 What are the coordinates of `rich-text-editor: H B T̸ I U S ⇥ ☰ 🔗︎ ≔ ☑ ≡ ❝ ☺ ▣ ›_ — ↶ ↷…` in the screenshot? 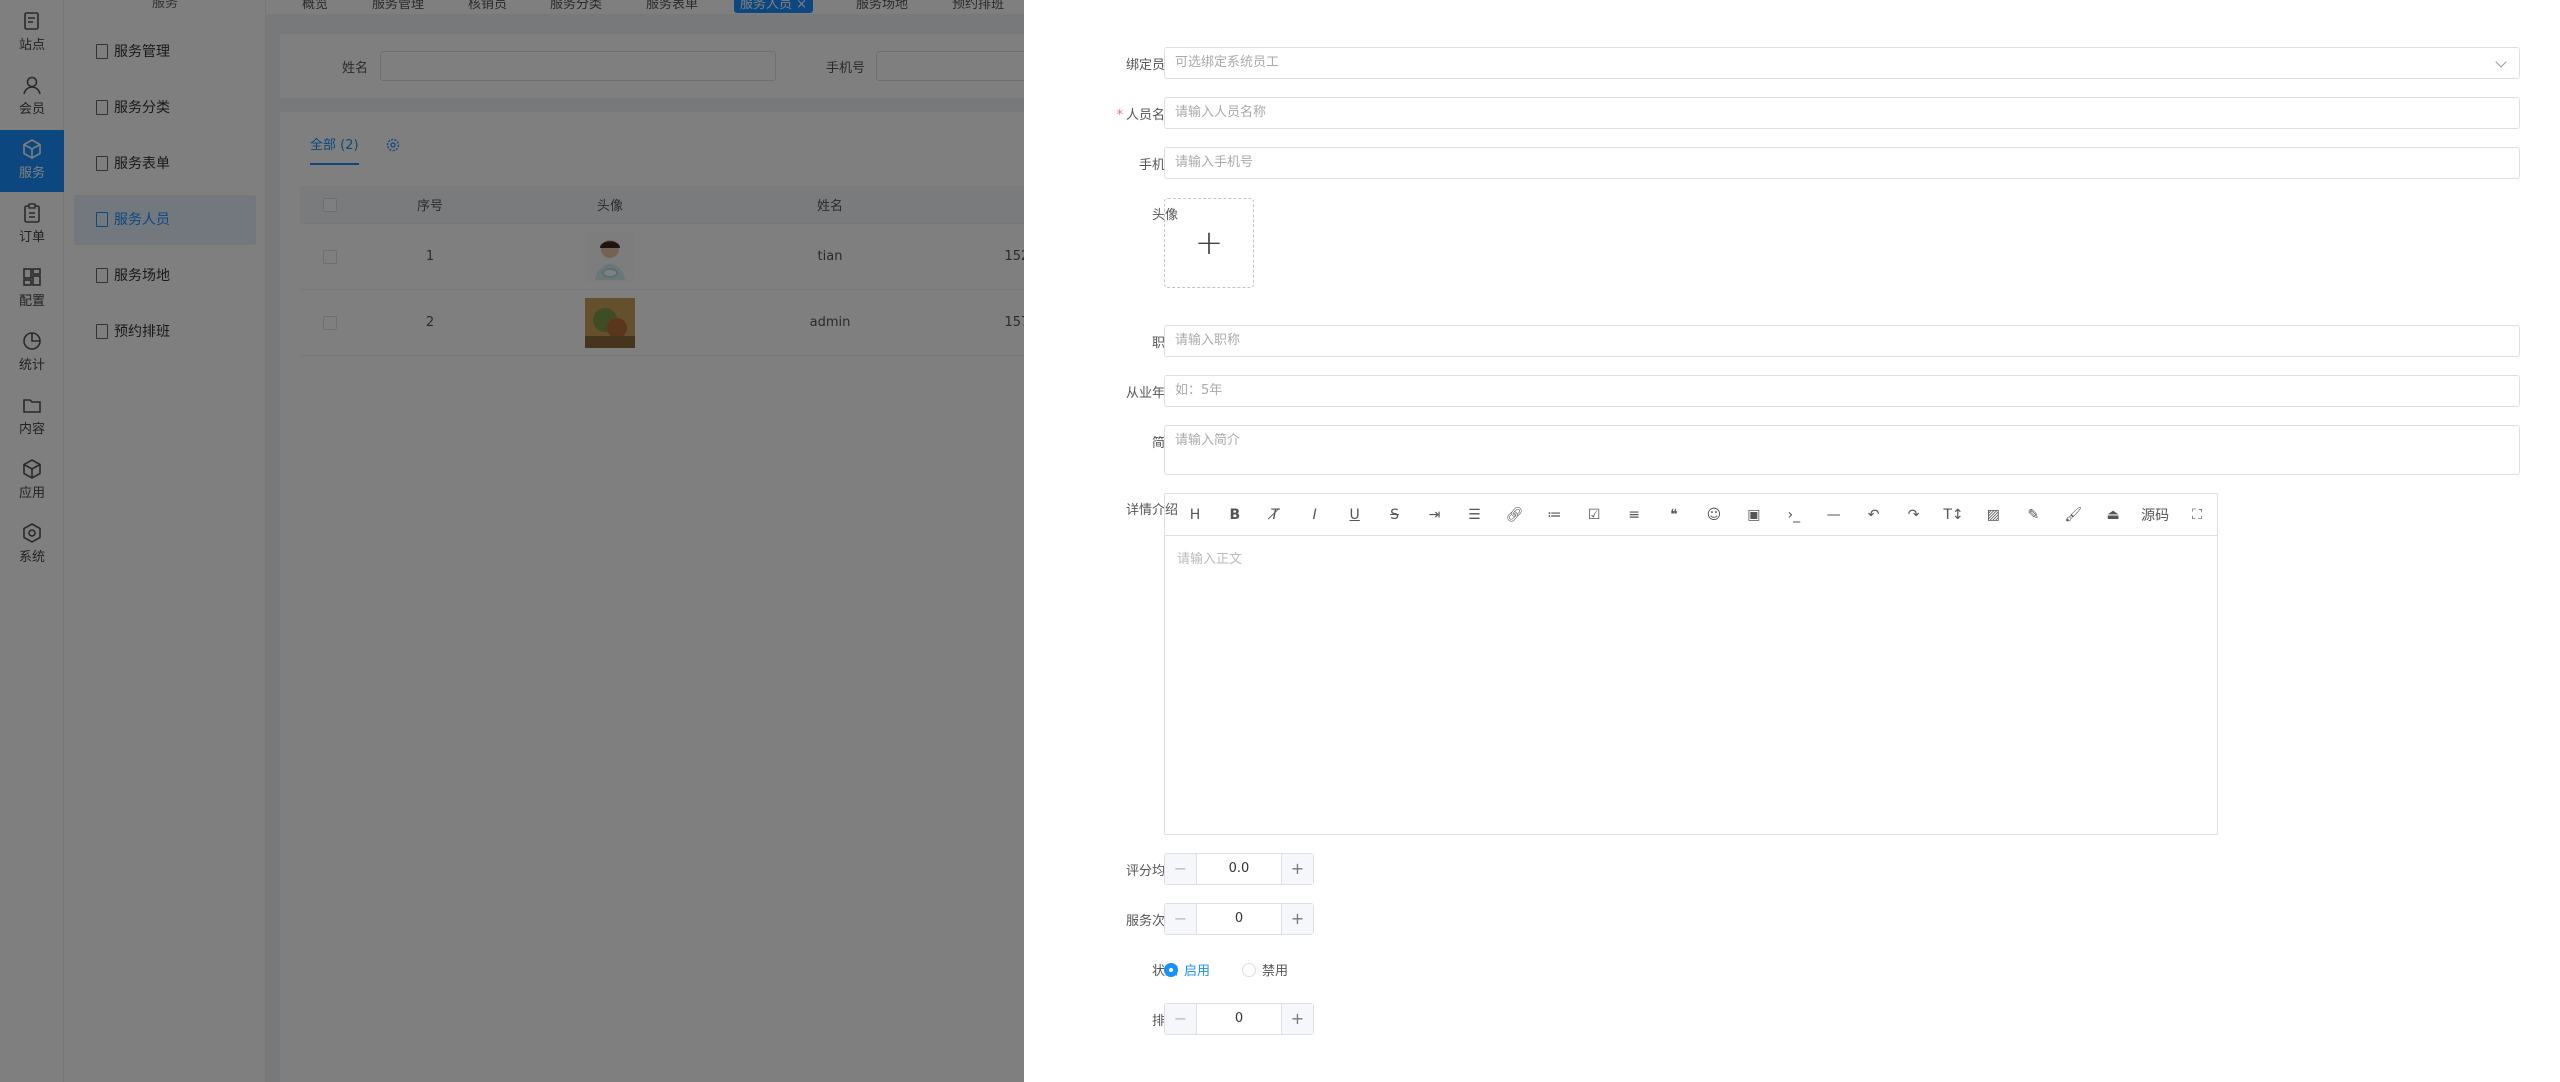 It's located at (1691, 664).